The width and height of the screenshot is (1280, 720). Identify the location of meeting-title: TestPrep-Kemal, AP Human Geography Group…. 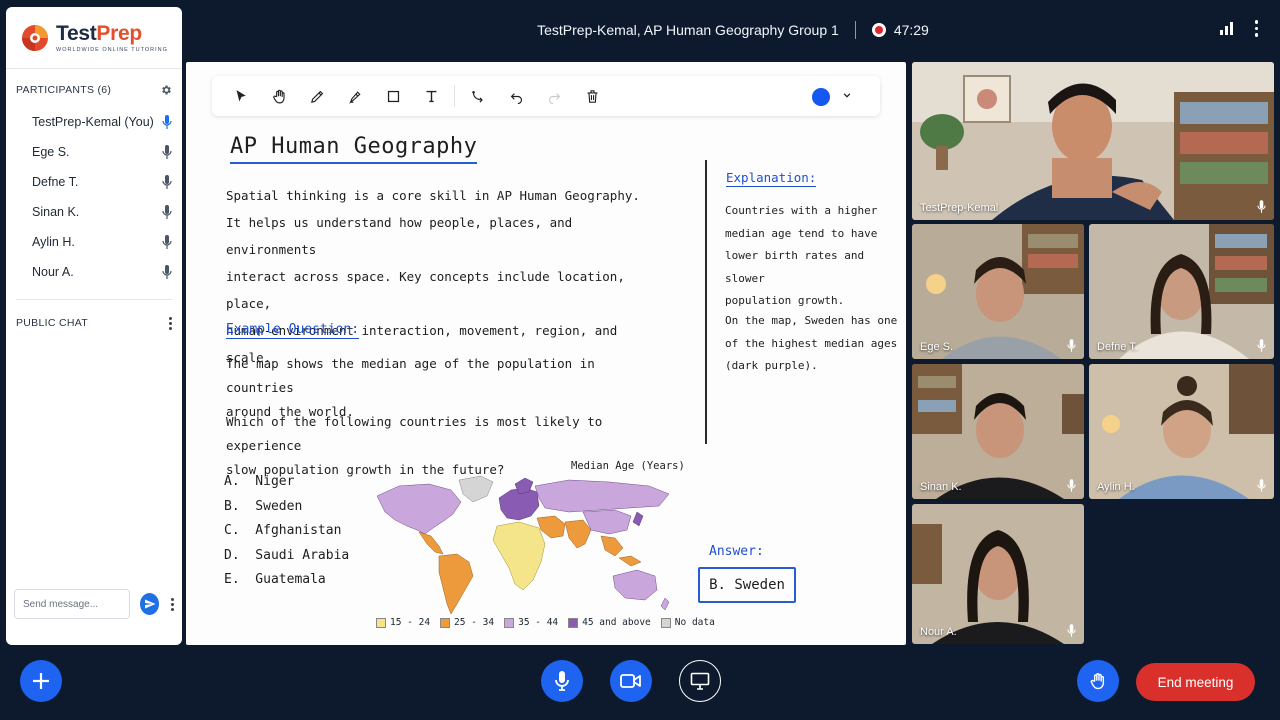
(688, 30).